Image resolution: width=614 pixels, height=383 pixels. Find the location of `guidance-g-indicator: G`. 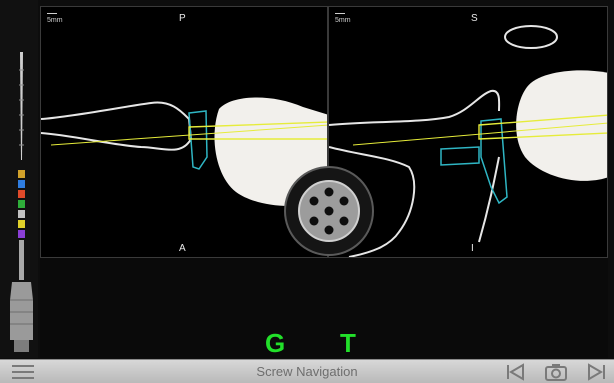

guidance-g-indicator: G is located at coordinates (275, 343).